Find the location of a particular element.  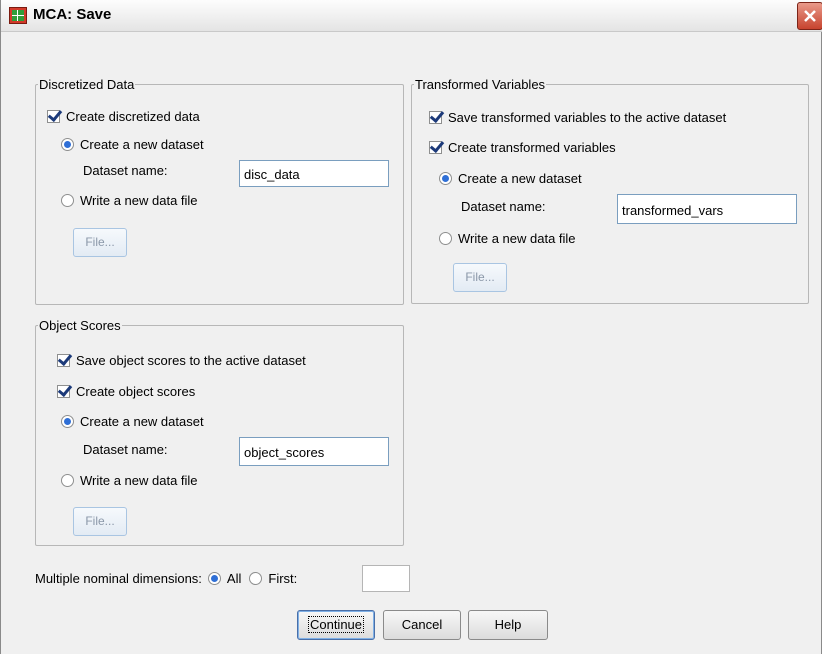

continue-button: Continue is located at coordinates (336, 625).